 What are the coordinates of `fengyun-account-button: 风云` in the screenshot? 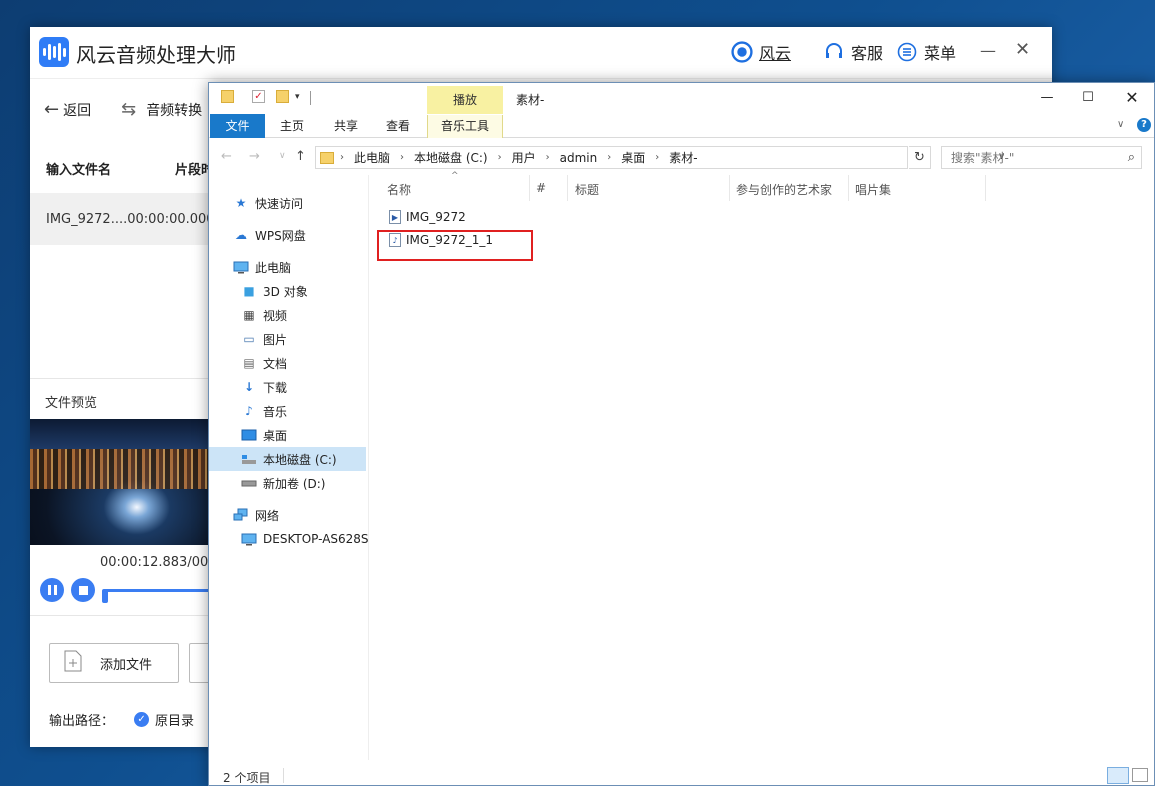 It's located at (761, 52).